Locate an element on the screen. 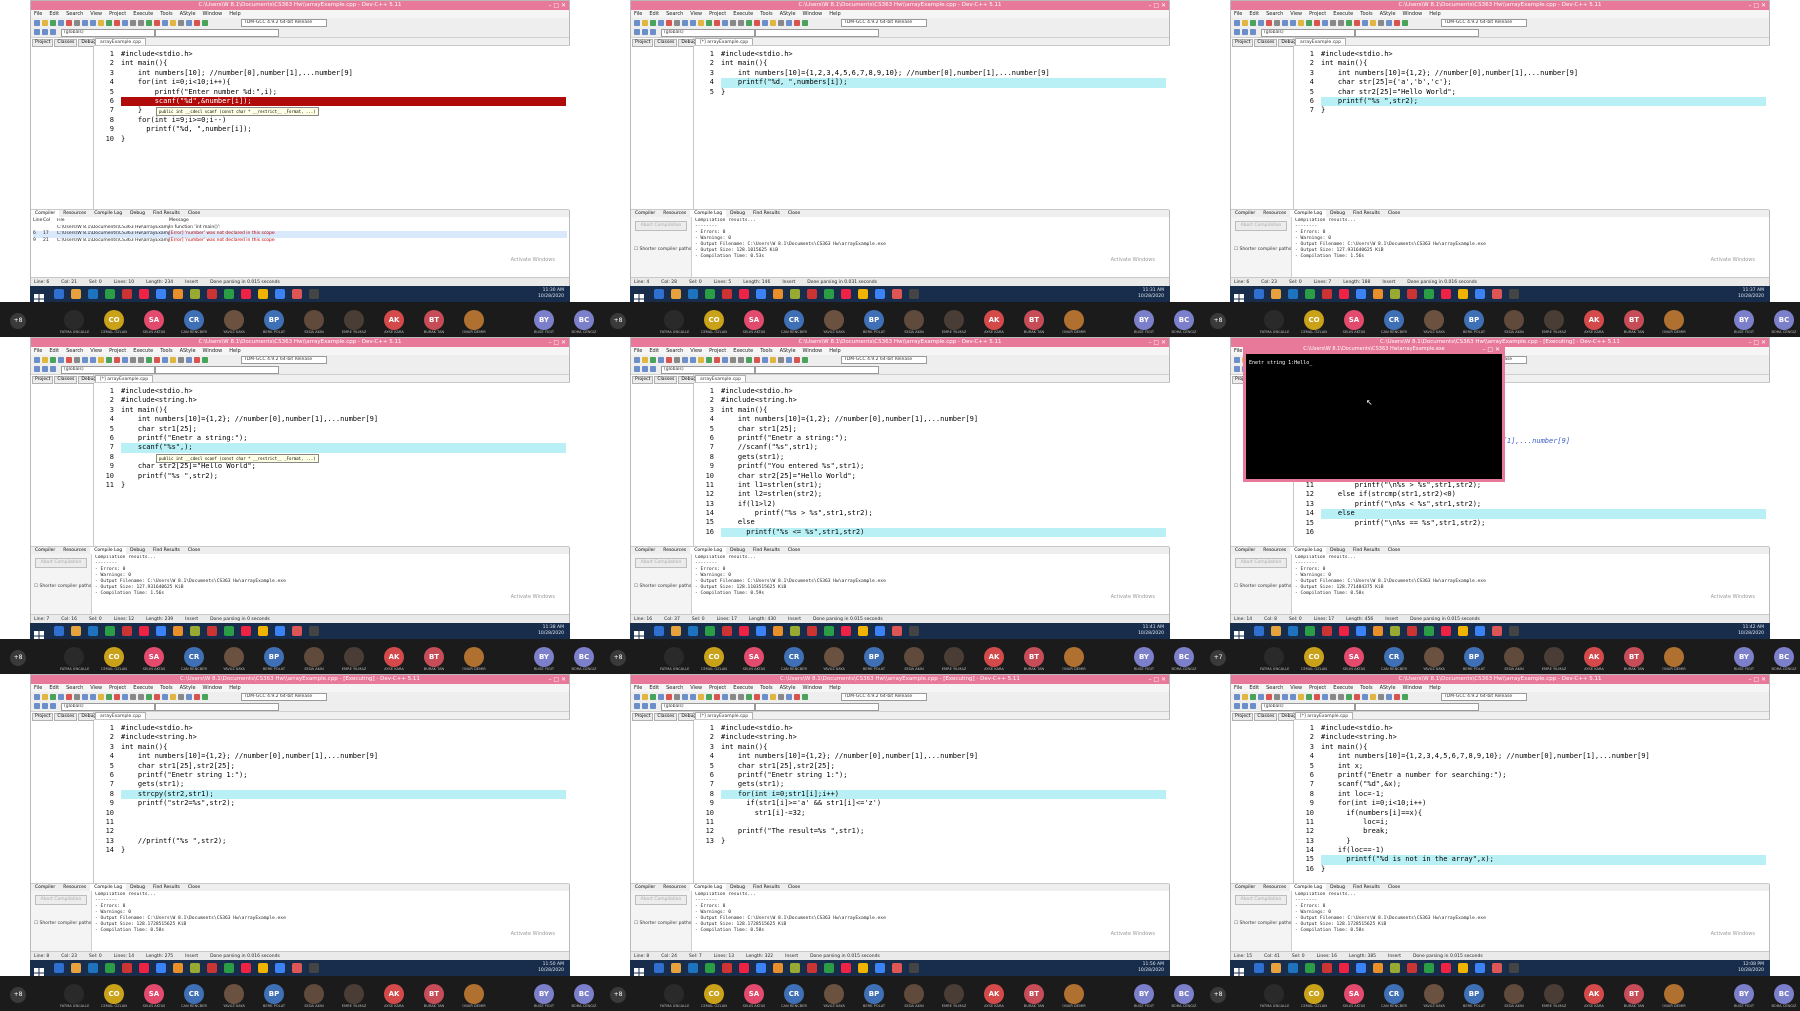  code-line: char str2[25]="Hello World"; is located at coordinates (1543, 92).